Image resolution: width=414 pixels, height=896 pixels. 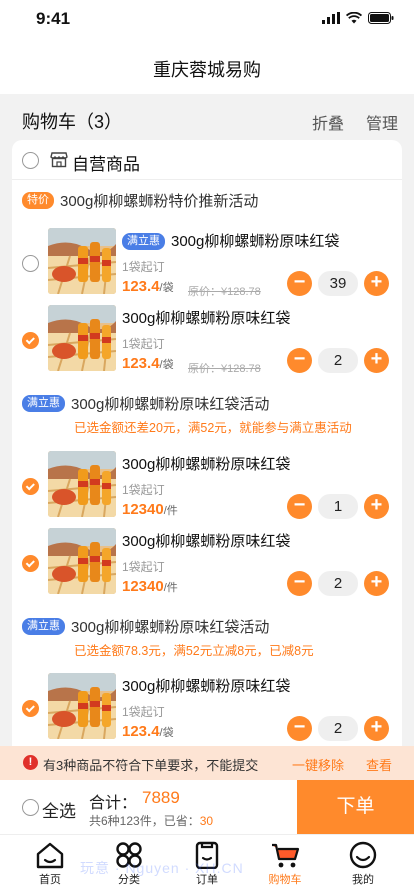 I want to click on tab-profile: 我的, so click(x=363, y=864).